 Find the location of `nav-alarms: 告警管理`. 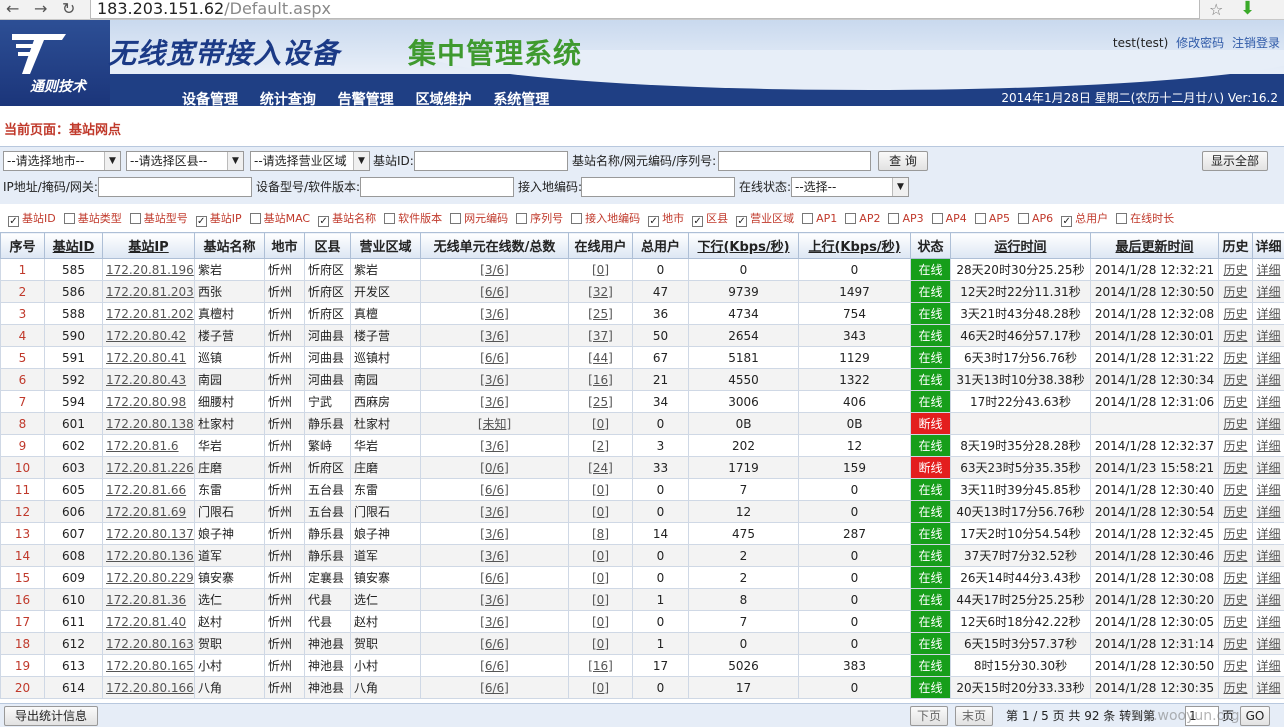

nav-alarms: 告警管理 is located at coordinates (366, 97).